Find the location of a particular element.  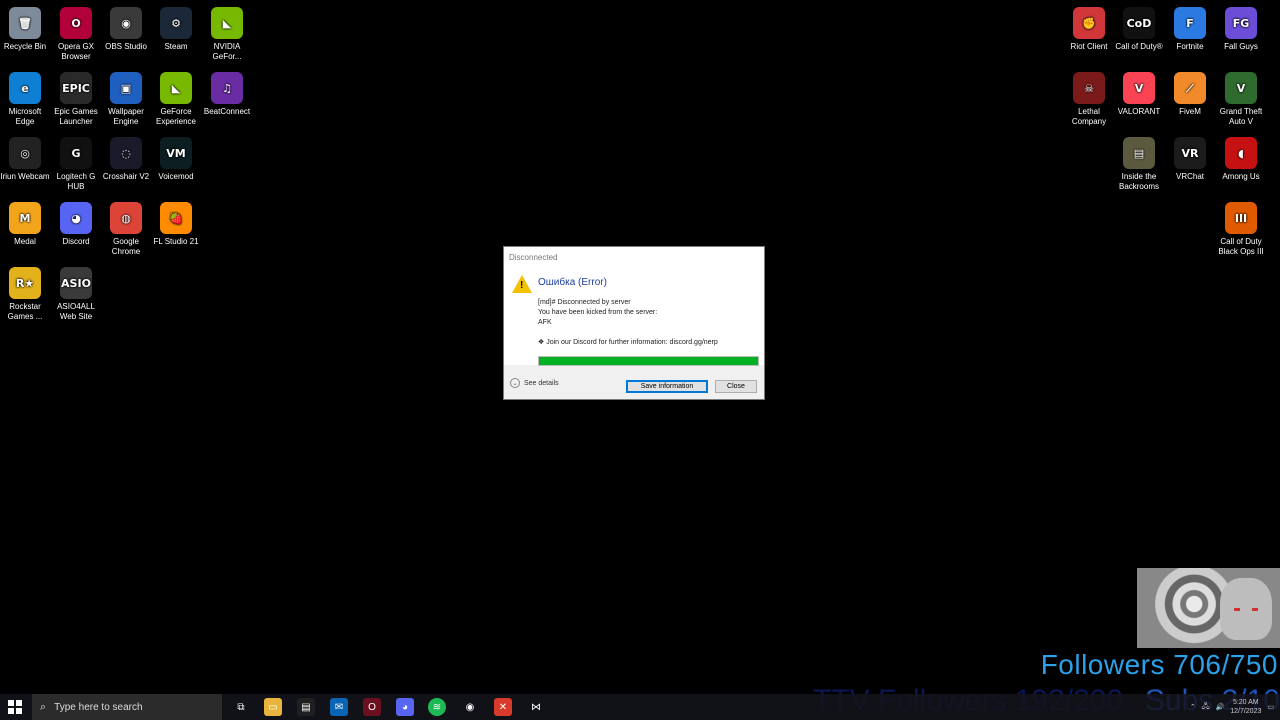

desktop-icon-iriun-webcam: ◎ Iriun Webcam is located at coordinates (25, 158).